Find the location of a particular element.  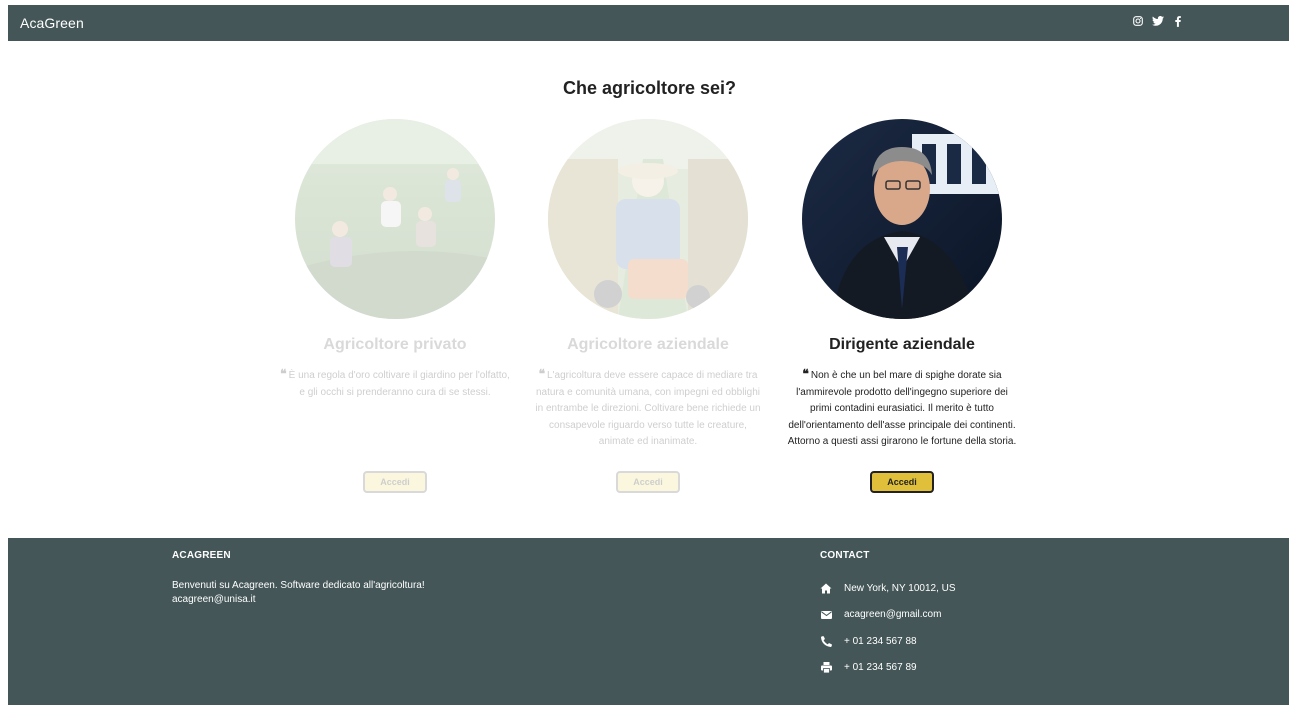

contact-text: + 01 234 567 89 is located at coordinates (880, 668).